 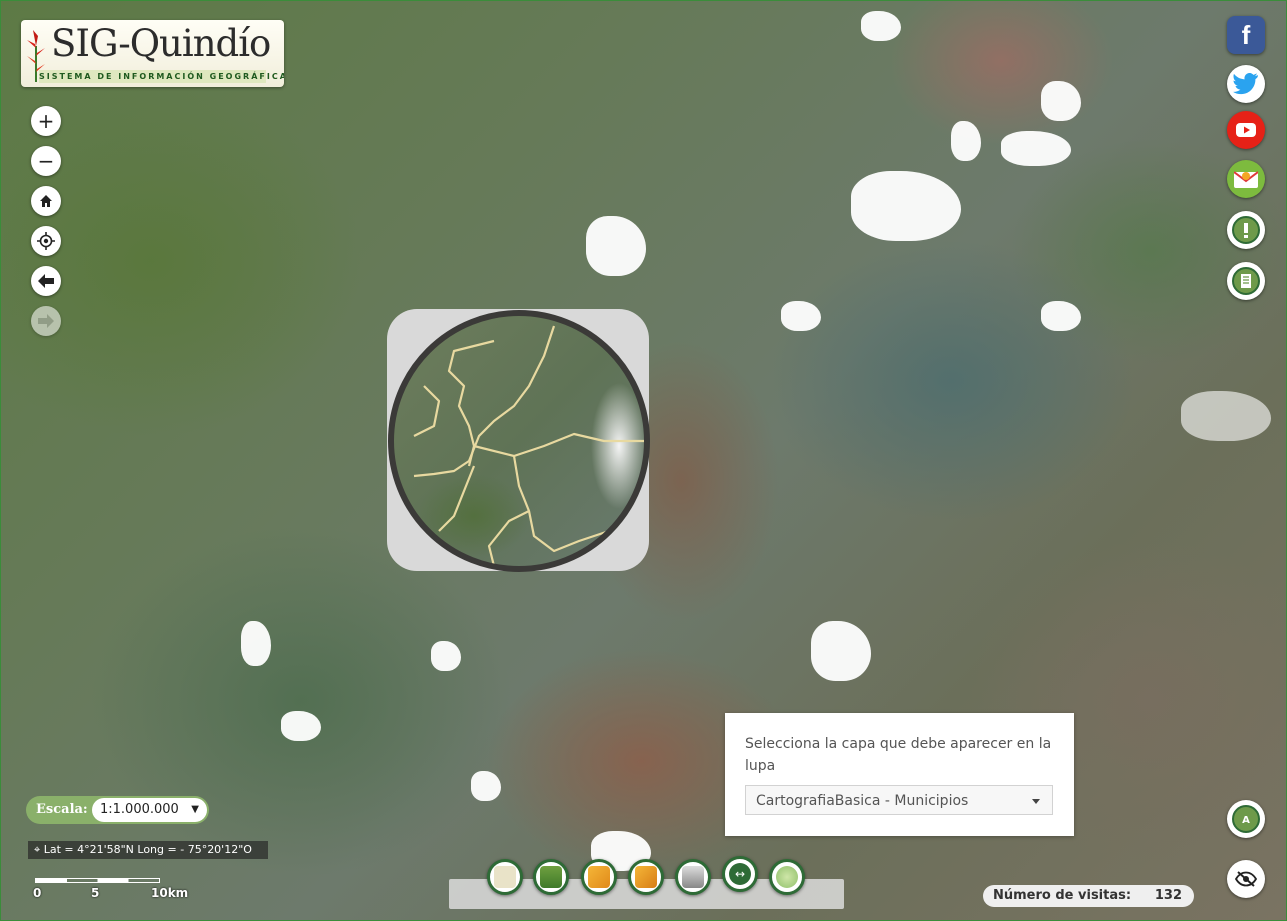 I want to click on scale-bar-graphic, so click(x=97, y=880).